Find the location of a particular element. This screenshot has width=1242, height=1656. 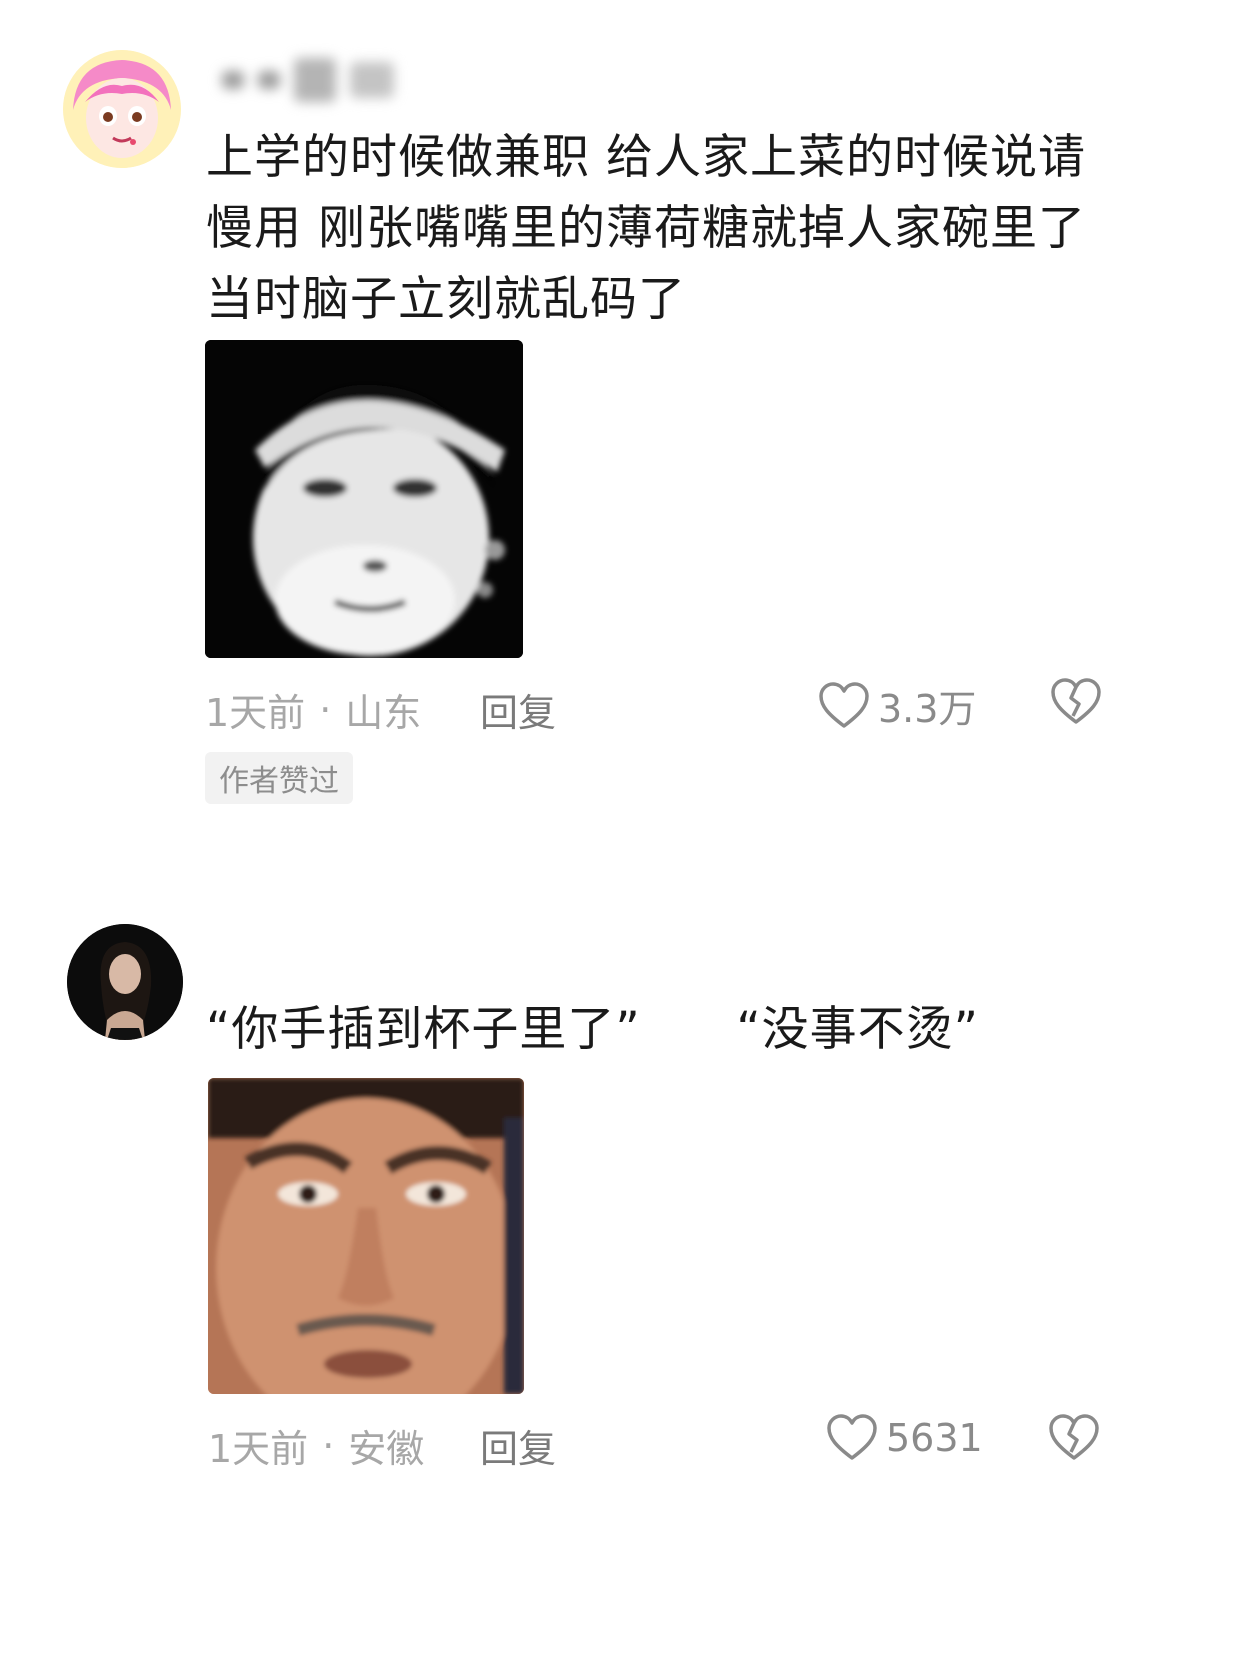

comment-location: 安徽 is located at coordinates (386, 1449).